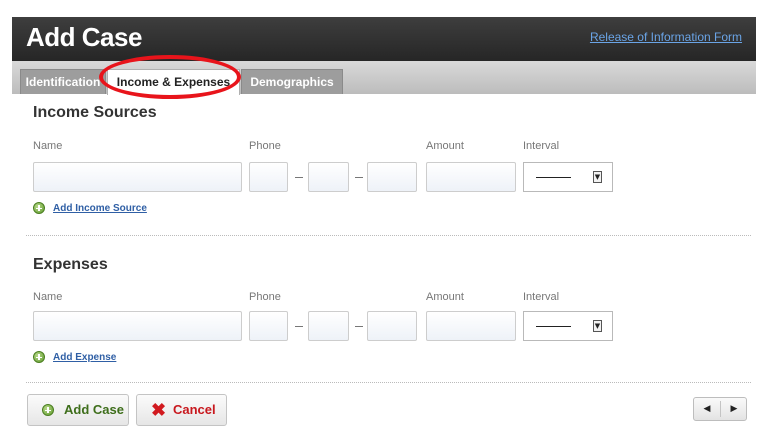 Image resolution: width=757 pixels, height=435 pixels. Describe the element at coordinates (137, 326) in the screenshot. I see `expense-name-input` at that location.